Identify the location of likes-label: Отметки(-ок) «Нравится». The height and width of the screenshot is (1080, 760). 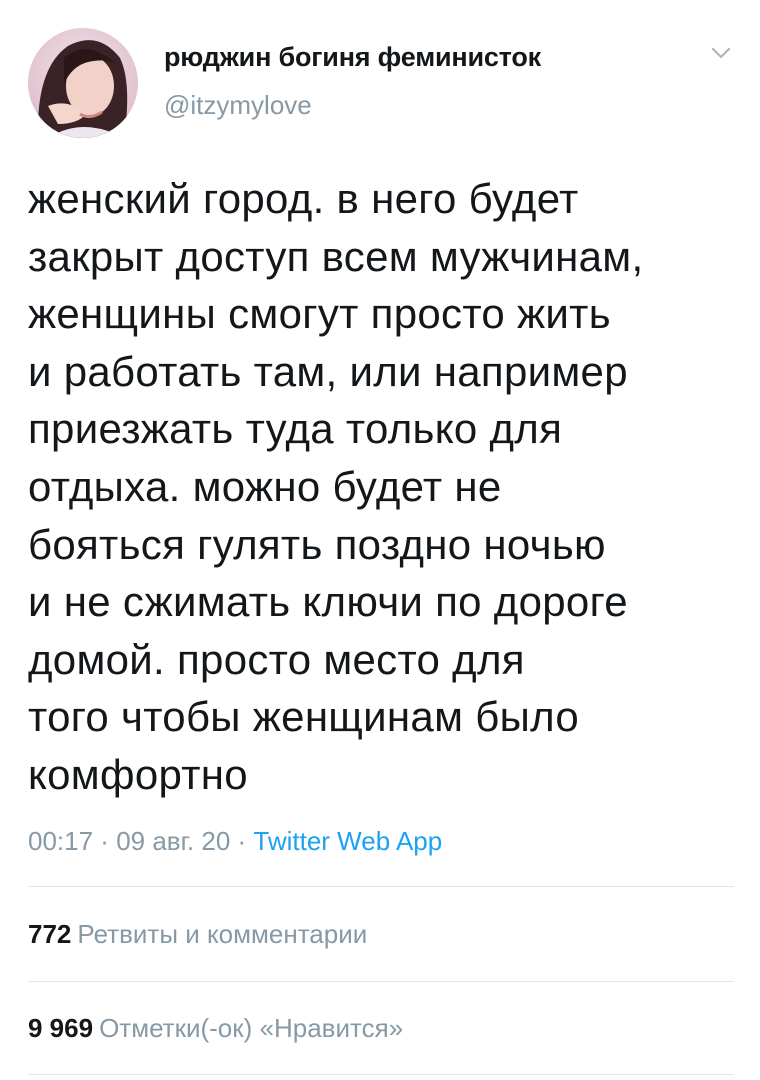
(251, 1028).